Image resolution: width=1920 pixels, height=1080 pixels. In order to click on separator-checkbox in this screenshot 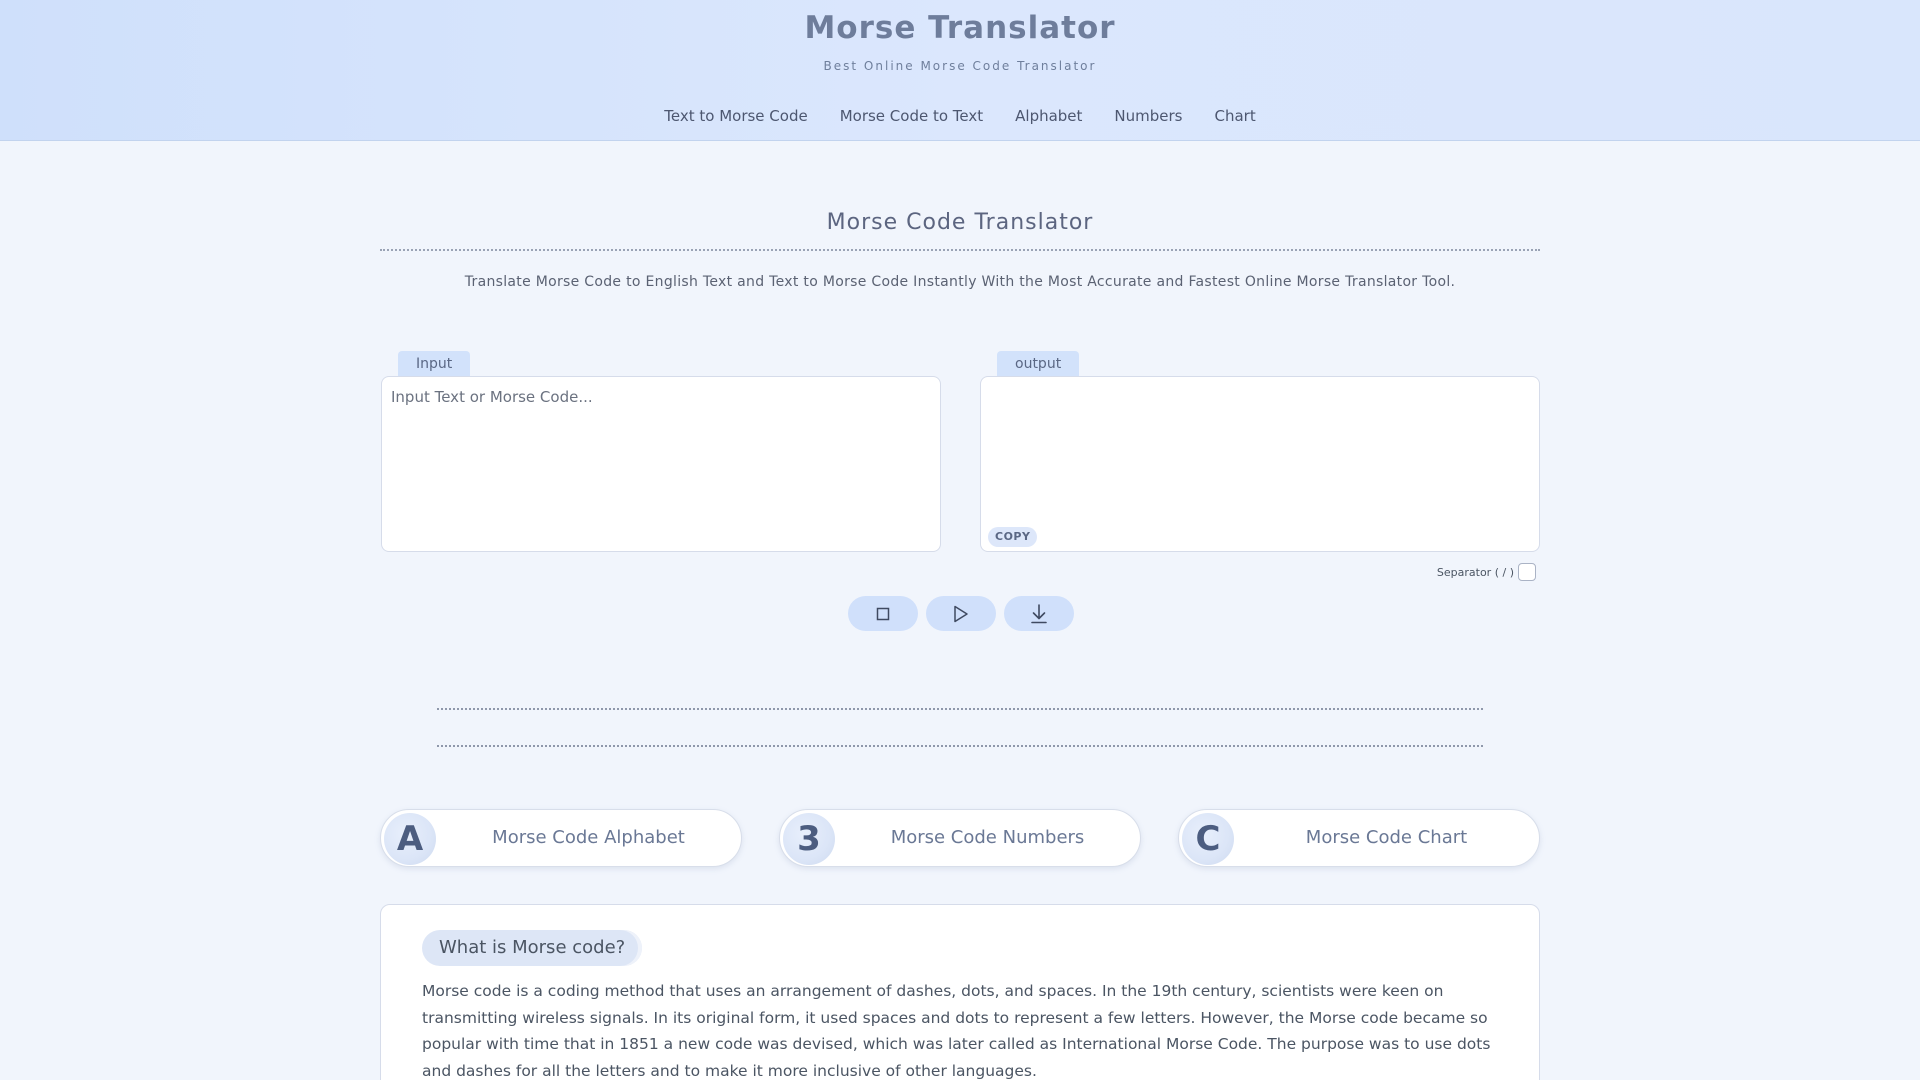, I will do `click(1527, 572)`.